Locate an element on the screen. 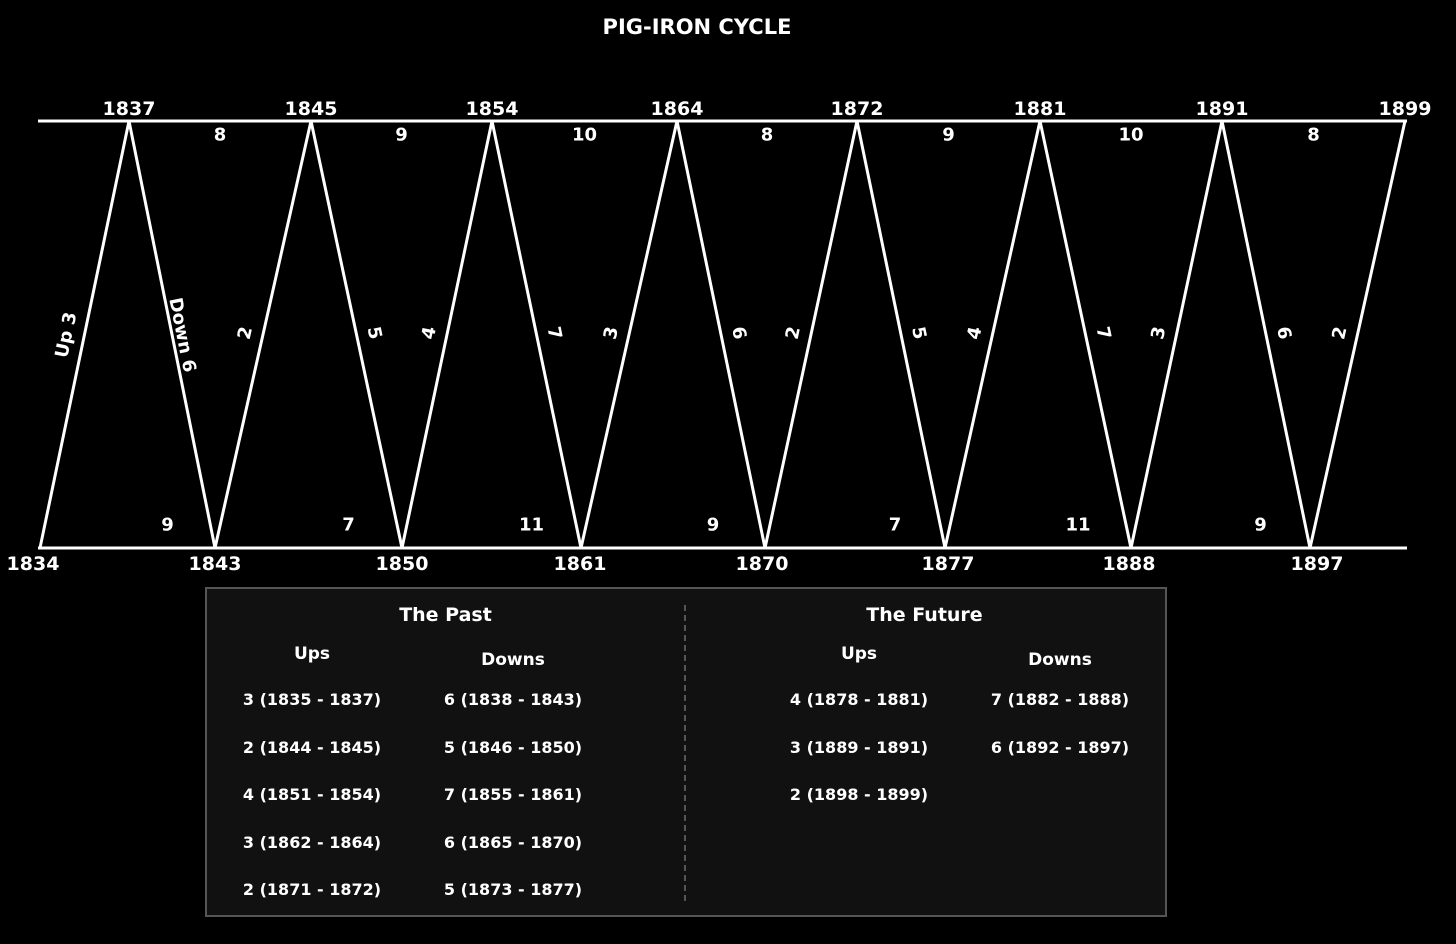  past-downs-header: Downs is located at coordinates (513, 660).